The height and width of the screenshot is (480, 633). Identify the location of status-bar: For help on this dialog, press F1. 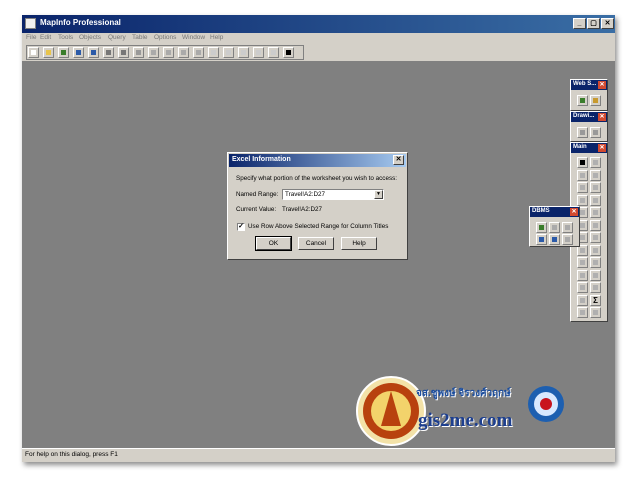
(318, 455).